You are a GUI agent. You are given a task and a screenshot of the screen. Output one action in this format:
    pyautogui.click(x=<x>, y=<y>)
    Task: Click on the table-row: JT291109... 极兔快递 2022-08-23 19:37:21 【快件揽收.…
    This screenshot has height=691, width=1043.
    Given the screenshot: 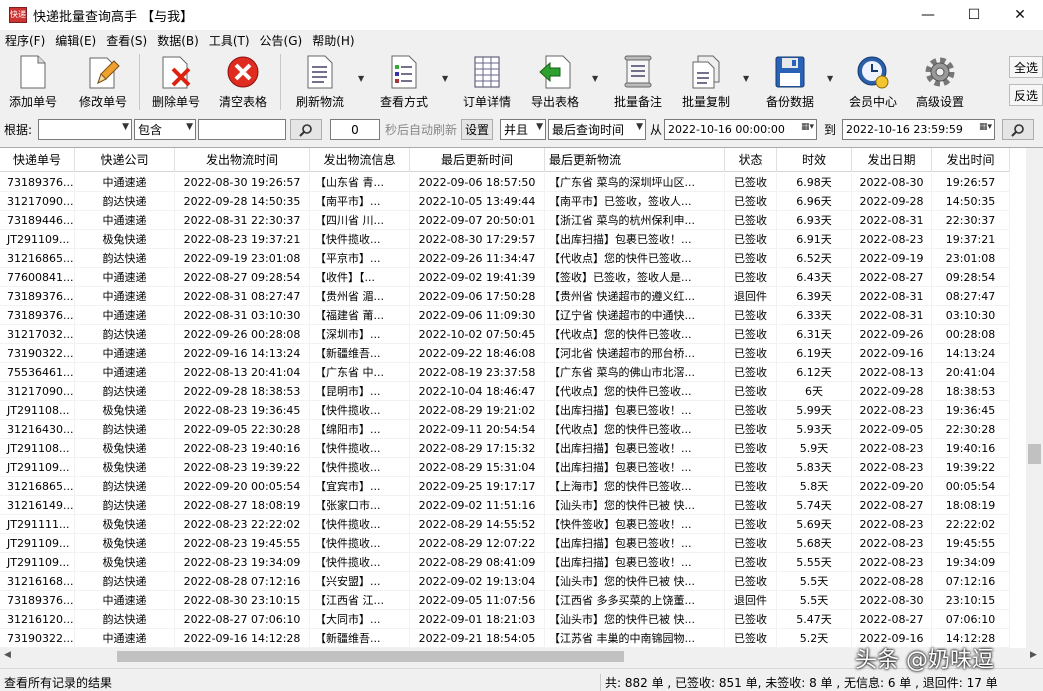 What is the action you would take?
    pyautogui.click(x=505, y=239)
    